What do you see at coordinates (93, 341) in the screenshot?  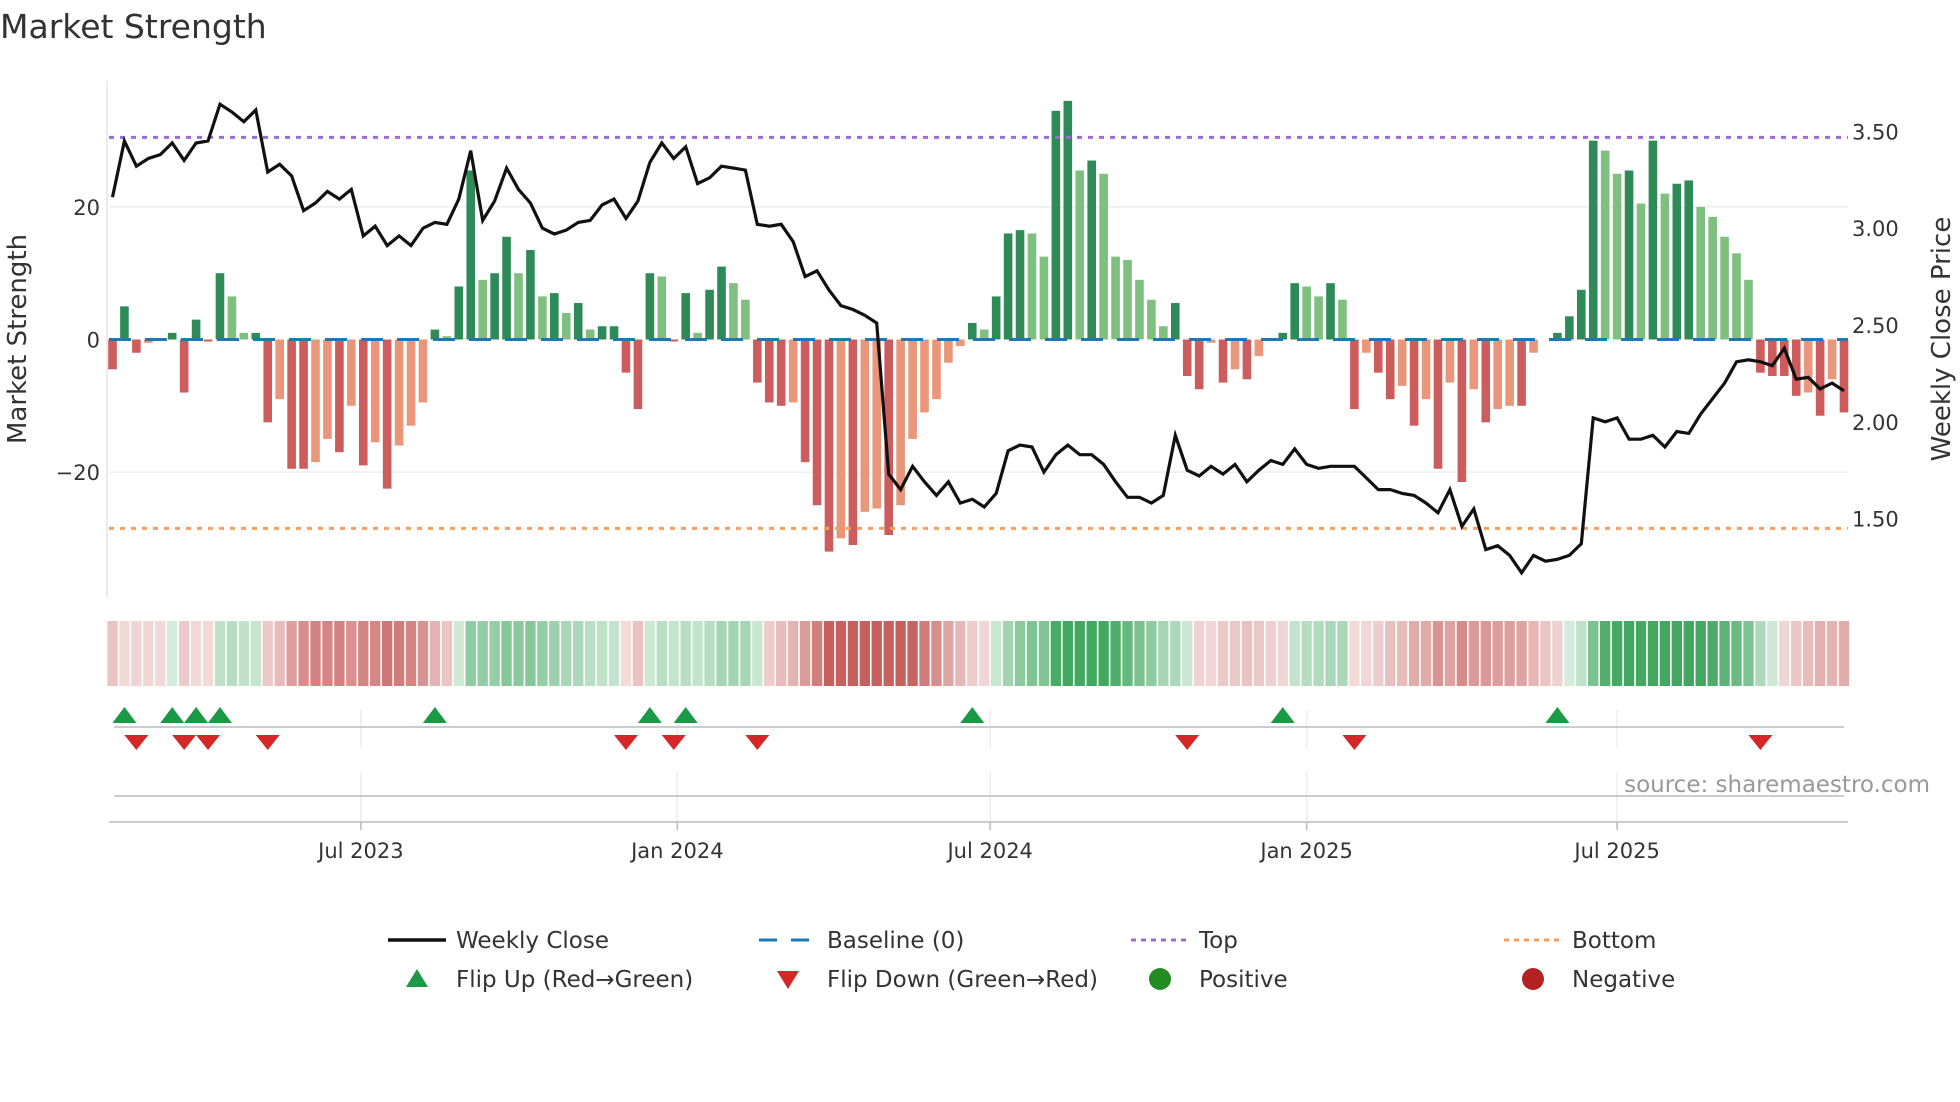 I see `y-tick-label: 0` at bounding box center [93, 341].